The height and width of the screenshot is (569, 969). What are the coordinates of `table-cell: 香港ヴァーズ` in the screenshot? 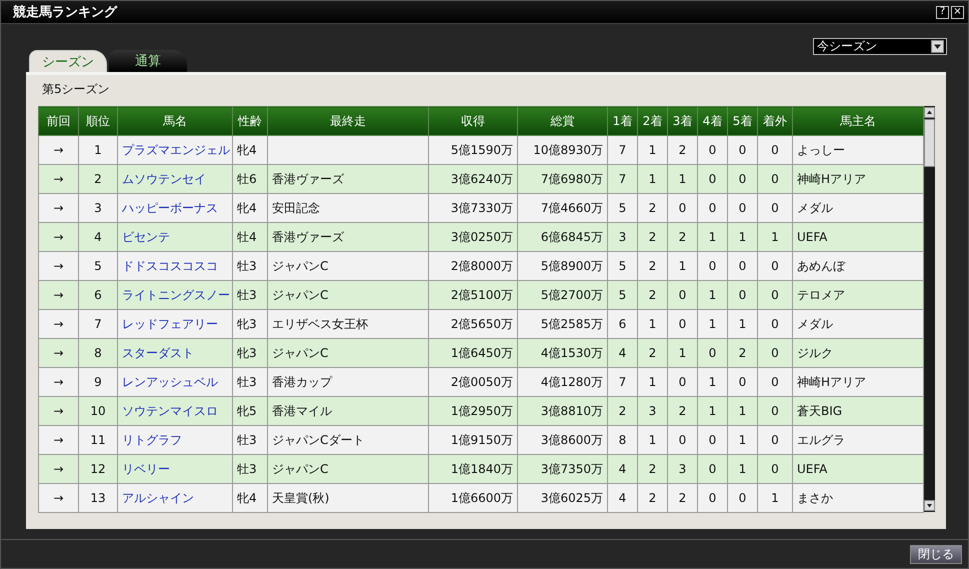 It's located at (308, 179).